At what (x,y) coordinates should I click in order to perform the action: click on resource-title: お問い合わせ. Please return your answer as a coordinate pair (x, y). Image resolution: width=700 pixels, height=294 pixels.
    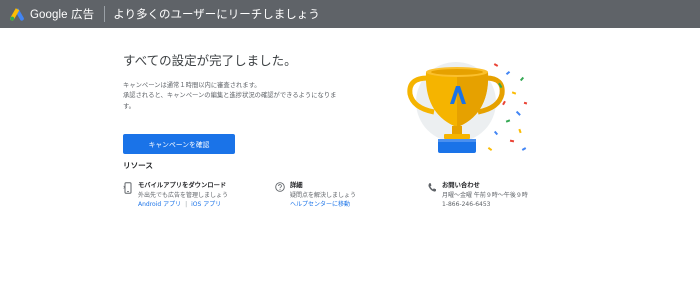
    Looking at the image, I should click on (461, 185).